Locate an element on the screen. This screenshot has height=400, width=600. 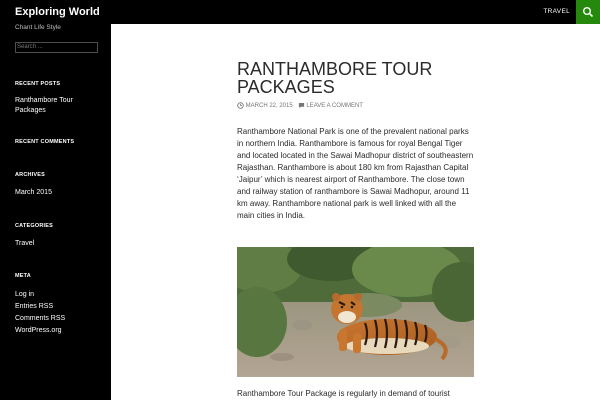
meta-link-wordpress-org: WordPress.org is located at coordinates (55, 331).